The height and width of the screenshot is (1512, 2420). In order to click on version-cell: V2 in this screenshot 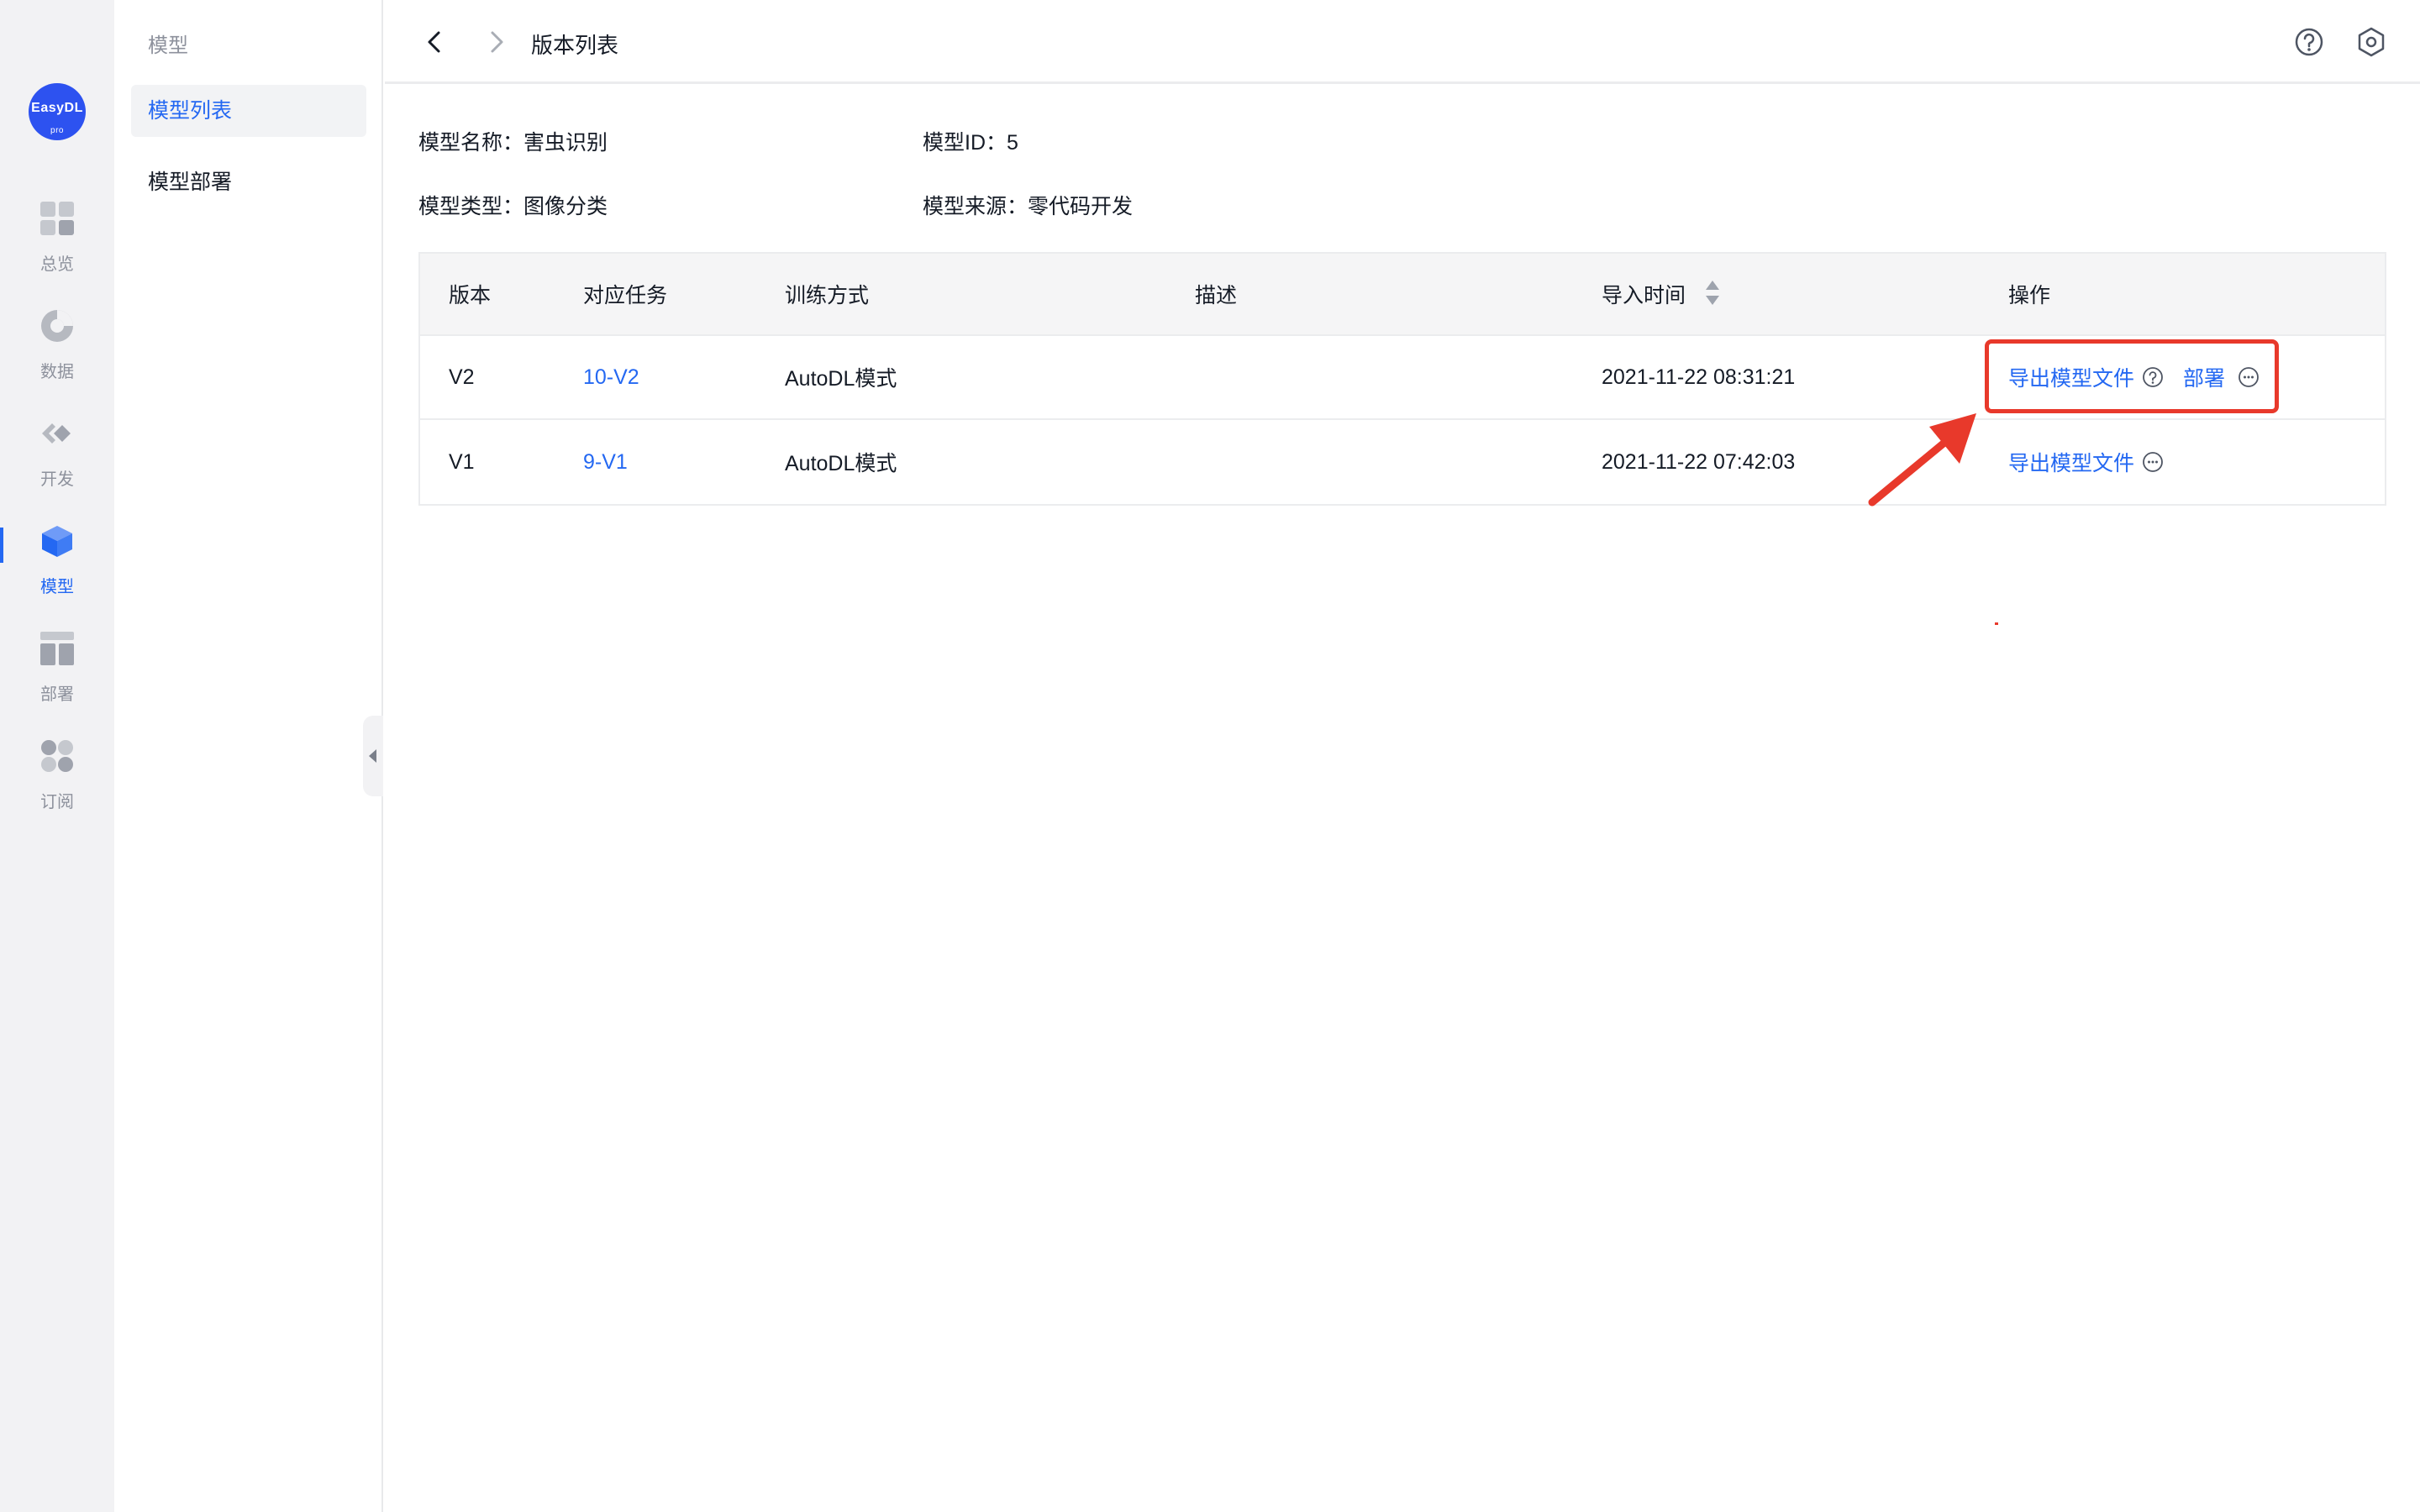, I will do `click(462, 377)`.